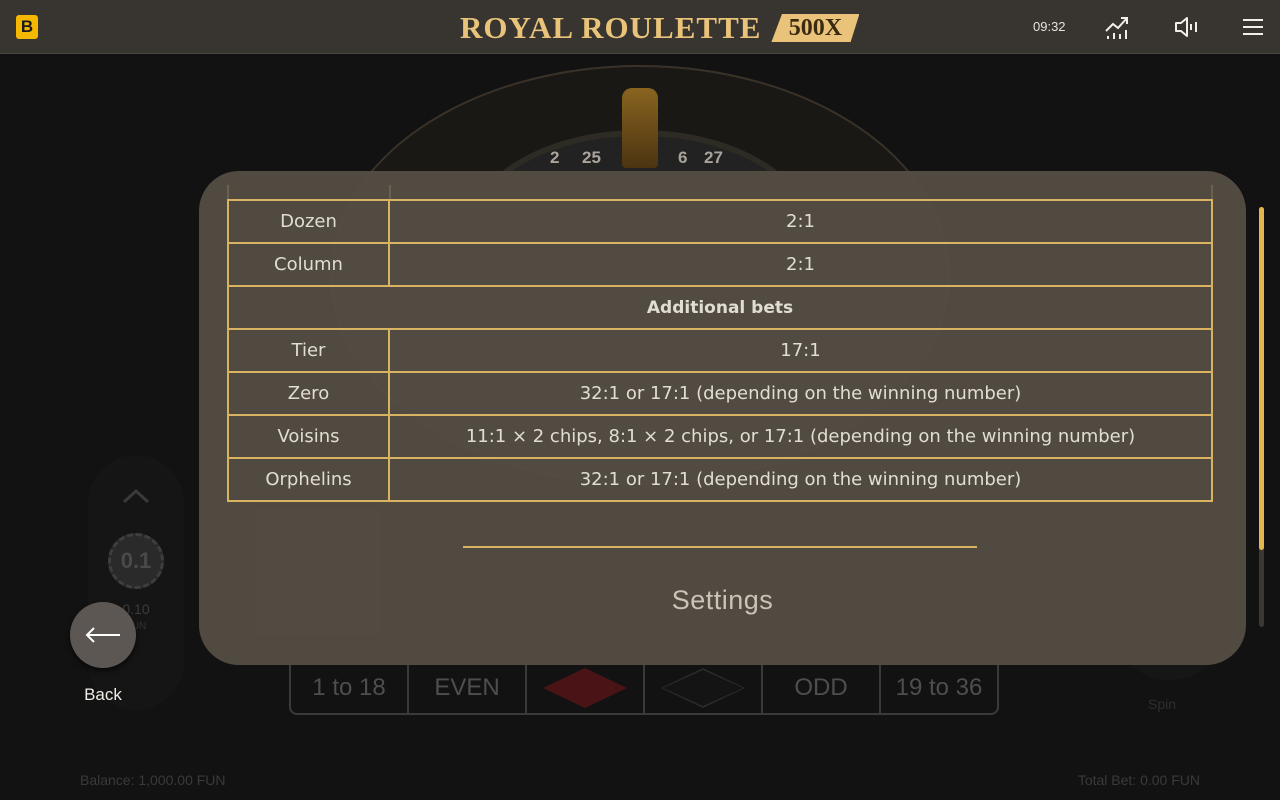 This screenshot has width=1280, height=800. What do you see at coordinates (1261, 378) in the screenshot?
I see `modal-scrollbar-thumb` at bounding box center [1261, 378].